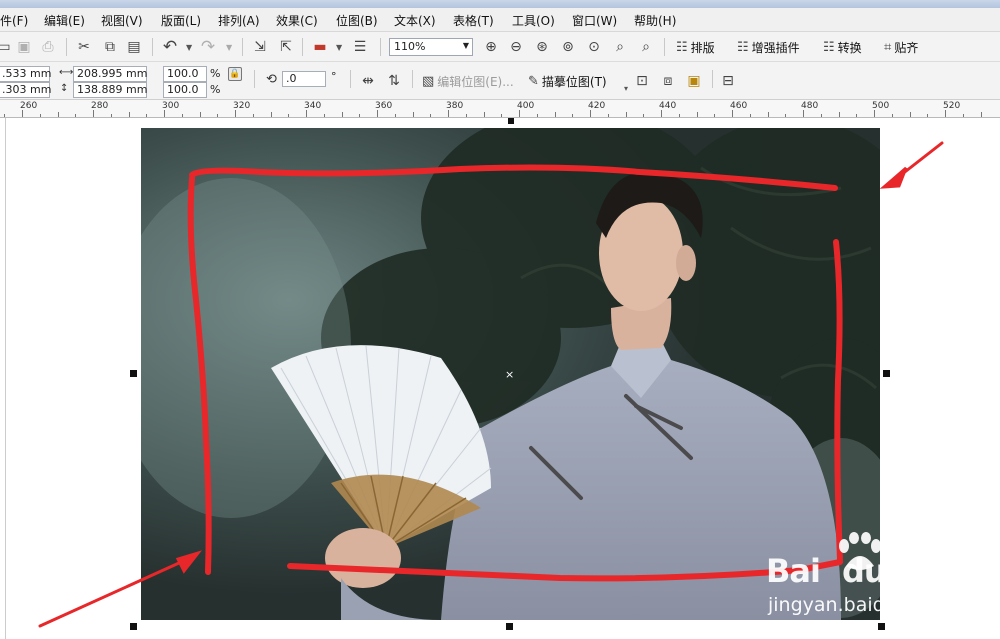 The image size is (1000, 639). Describe the element at coordinates (170, 47) in the screenshot. I see `undo-icon: ↶` at that location.